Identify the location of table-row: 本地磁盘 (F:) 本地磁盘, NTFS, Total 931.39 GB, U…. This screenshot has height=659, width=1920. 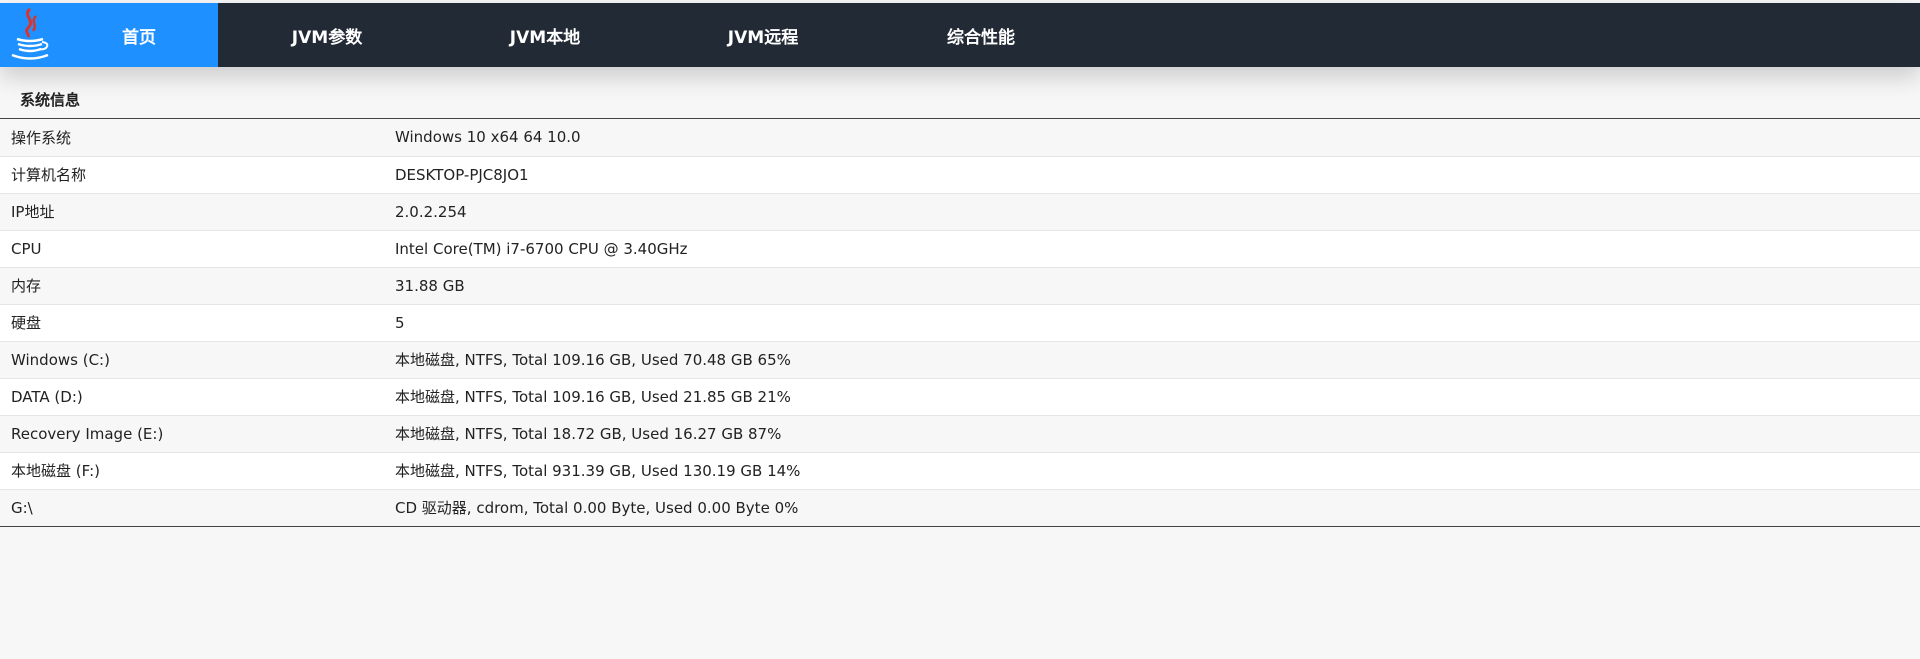
(960, 470).